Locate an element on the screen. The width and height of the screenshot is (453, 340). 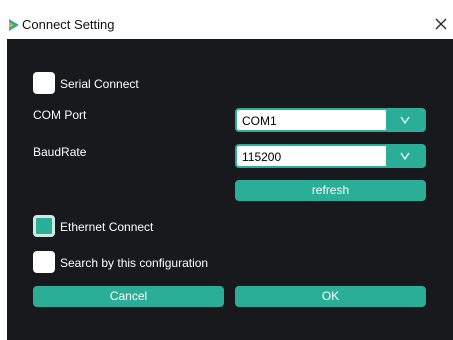
serial-connect-label: Serial Connect is located at coordinates (99, 84).